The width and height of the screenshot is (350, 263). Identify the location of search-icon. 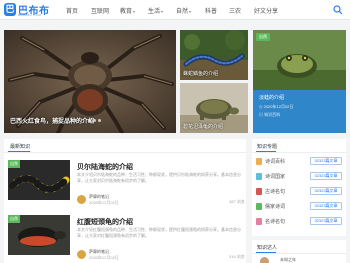
(338, 10).